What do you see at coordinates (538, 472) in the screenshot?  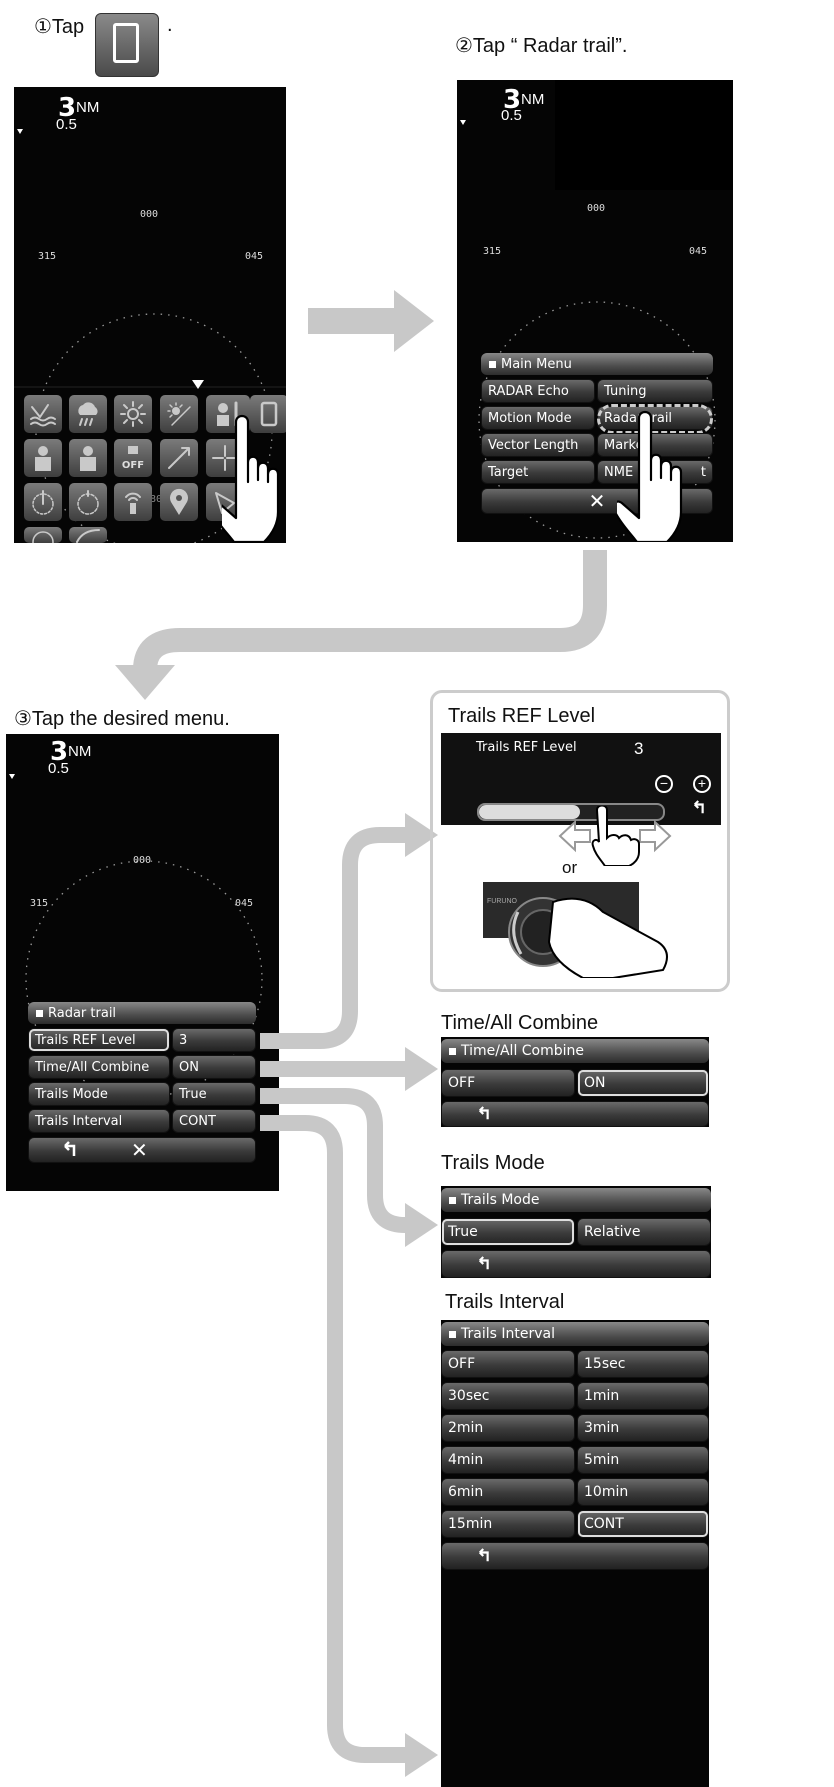 I see `menu-target: Target` at bounding box center [538, 472].